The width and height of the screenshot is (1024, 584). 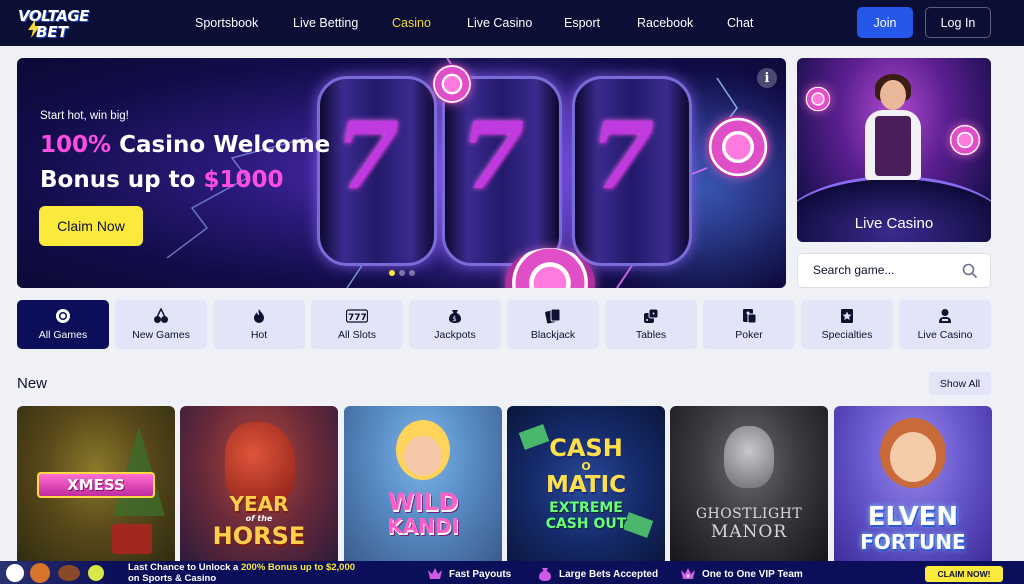 What do you see at coordinates (749, 335) in the screenshot?
I see `category-label: Poker` at bounding box center [749, 335].